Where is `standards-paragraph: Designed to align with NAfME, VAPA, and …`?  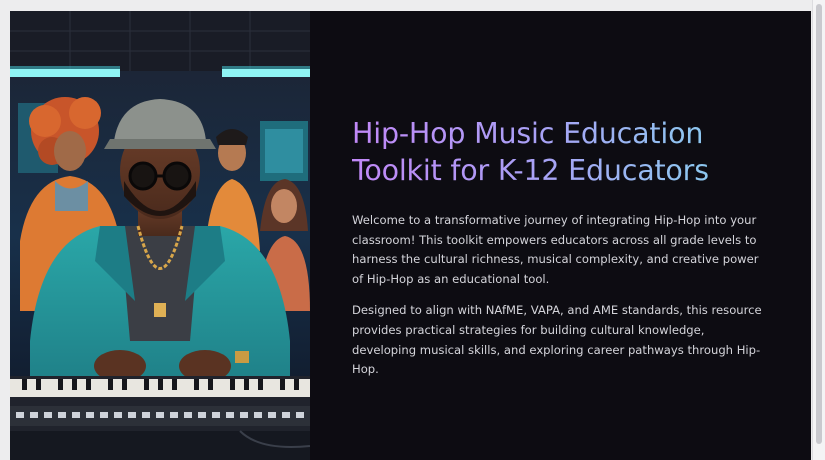
standards-paragraph: Designed to align with NAfME, VAPA, and … is located at coordinates (557, 340).